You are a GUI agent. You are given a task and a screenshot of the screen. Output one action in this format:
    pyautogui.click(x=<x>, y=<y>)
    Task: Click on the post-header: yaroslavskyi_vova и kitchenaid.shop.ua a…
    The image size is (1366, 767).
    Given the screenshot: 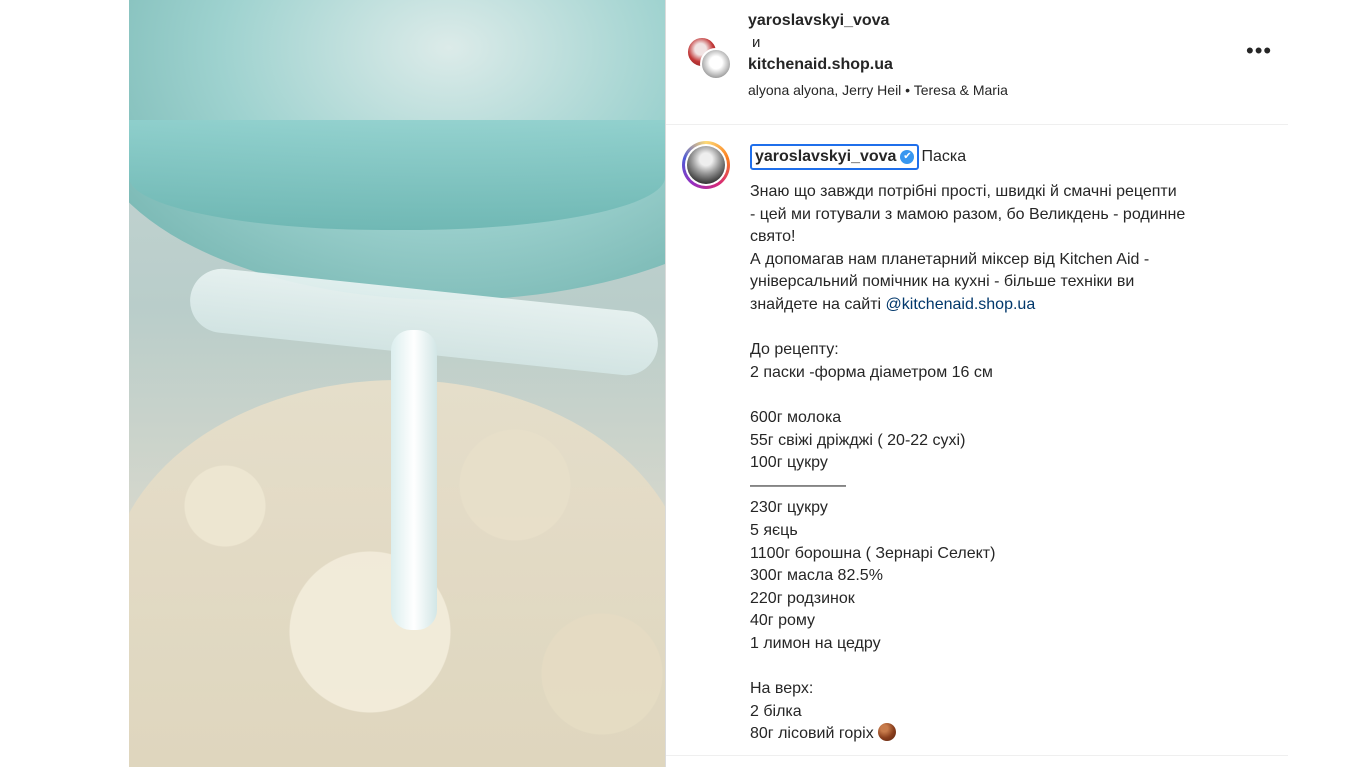 What is the action you would take?
    pyautogui.click(x=977, y=62)
    